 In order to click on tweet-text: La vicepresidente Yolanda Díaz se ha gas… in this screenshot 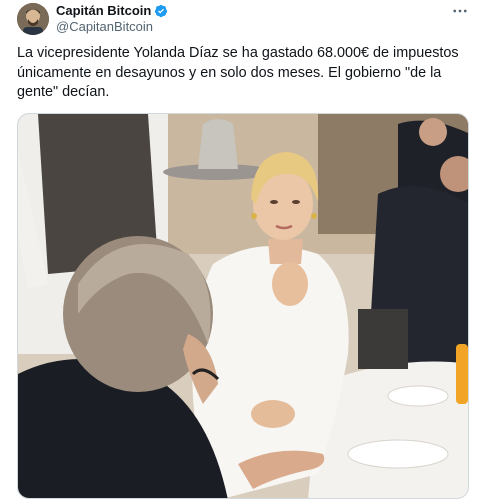, I will do `click(238, 72)`.